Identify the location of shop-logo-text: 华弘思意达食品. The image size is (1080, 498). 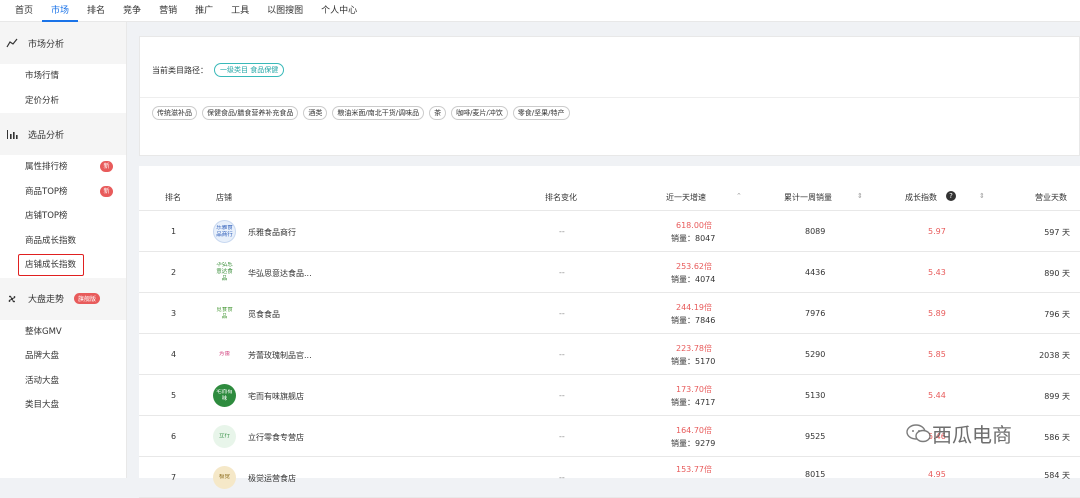
(224, 272).